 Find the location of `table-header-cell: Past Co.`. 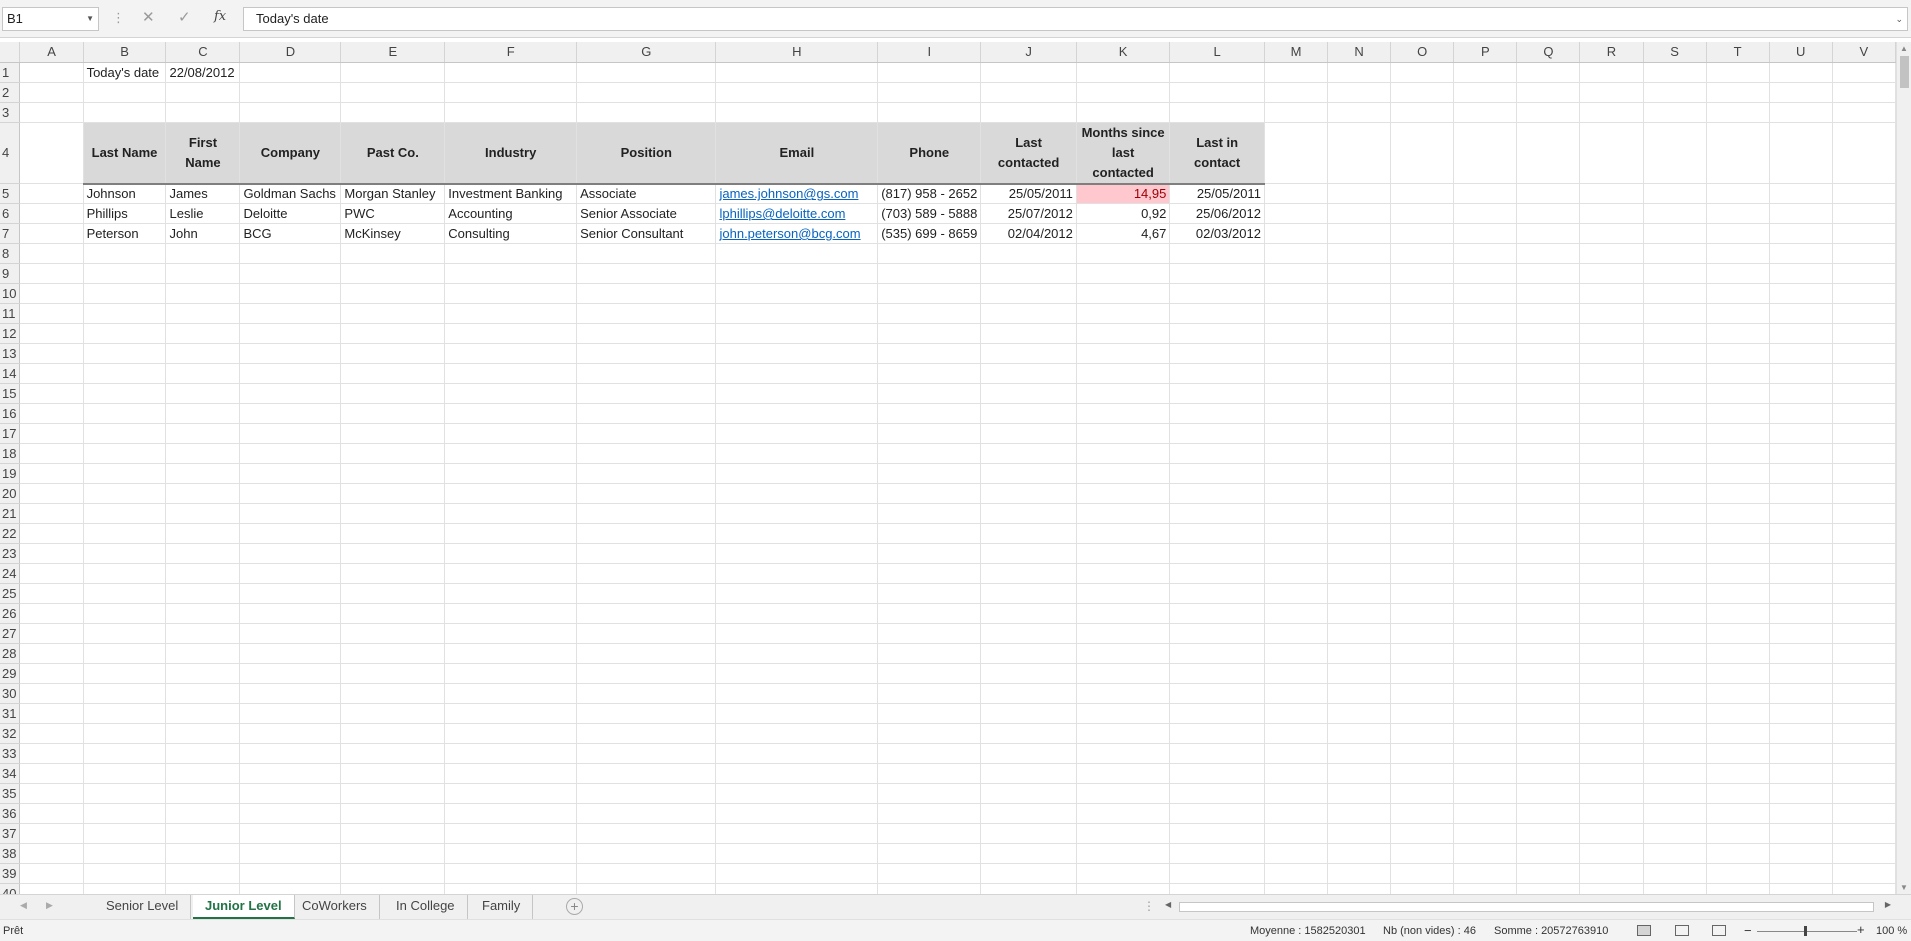

table-header-cell: Past Co. is located at coordinates (393, 153).